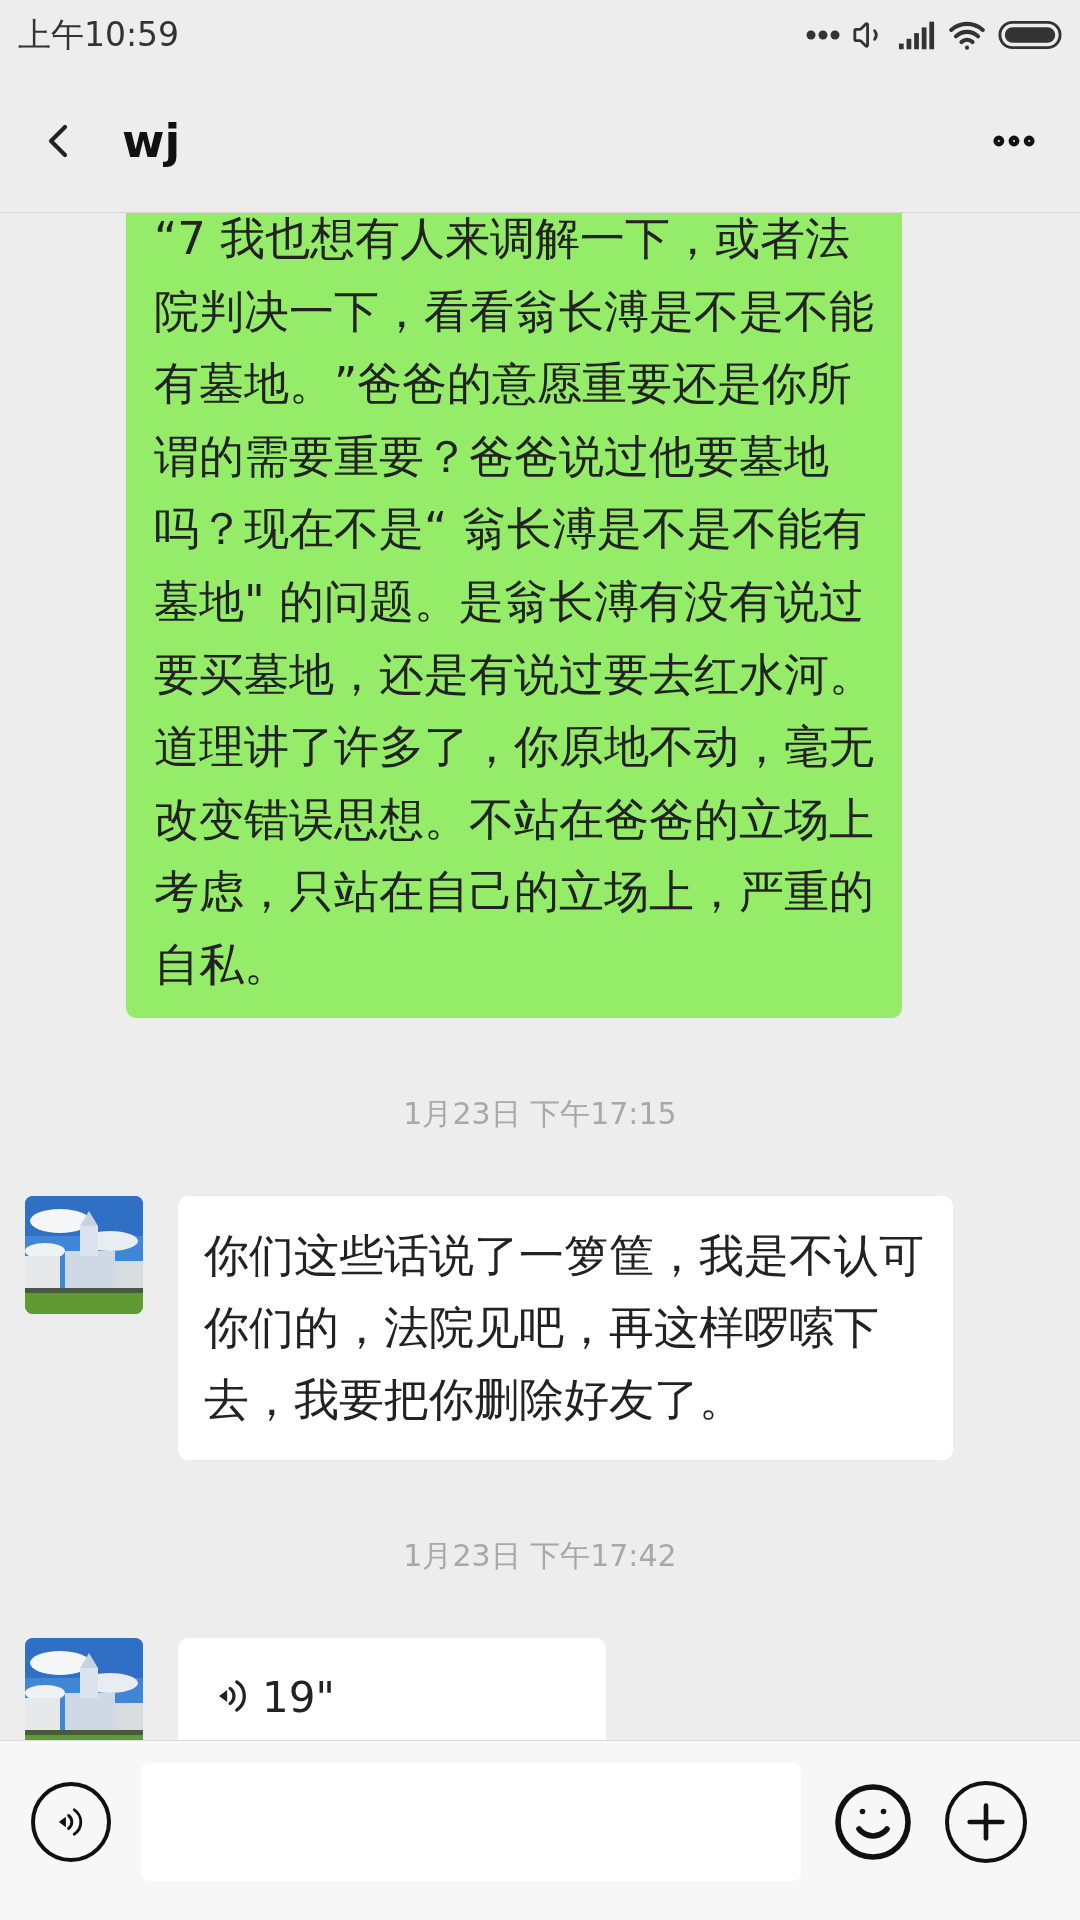  I want to click on chat-title: wj, so click(151, 141).